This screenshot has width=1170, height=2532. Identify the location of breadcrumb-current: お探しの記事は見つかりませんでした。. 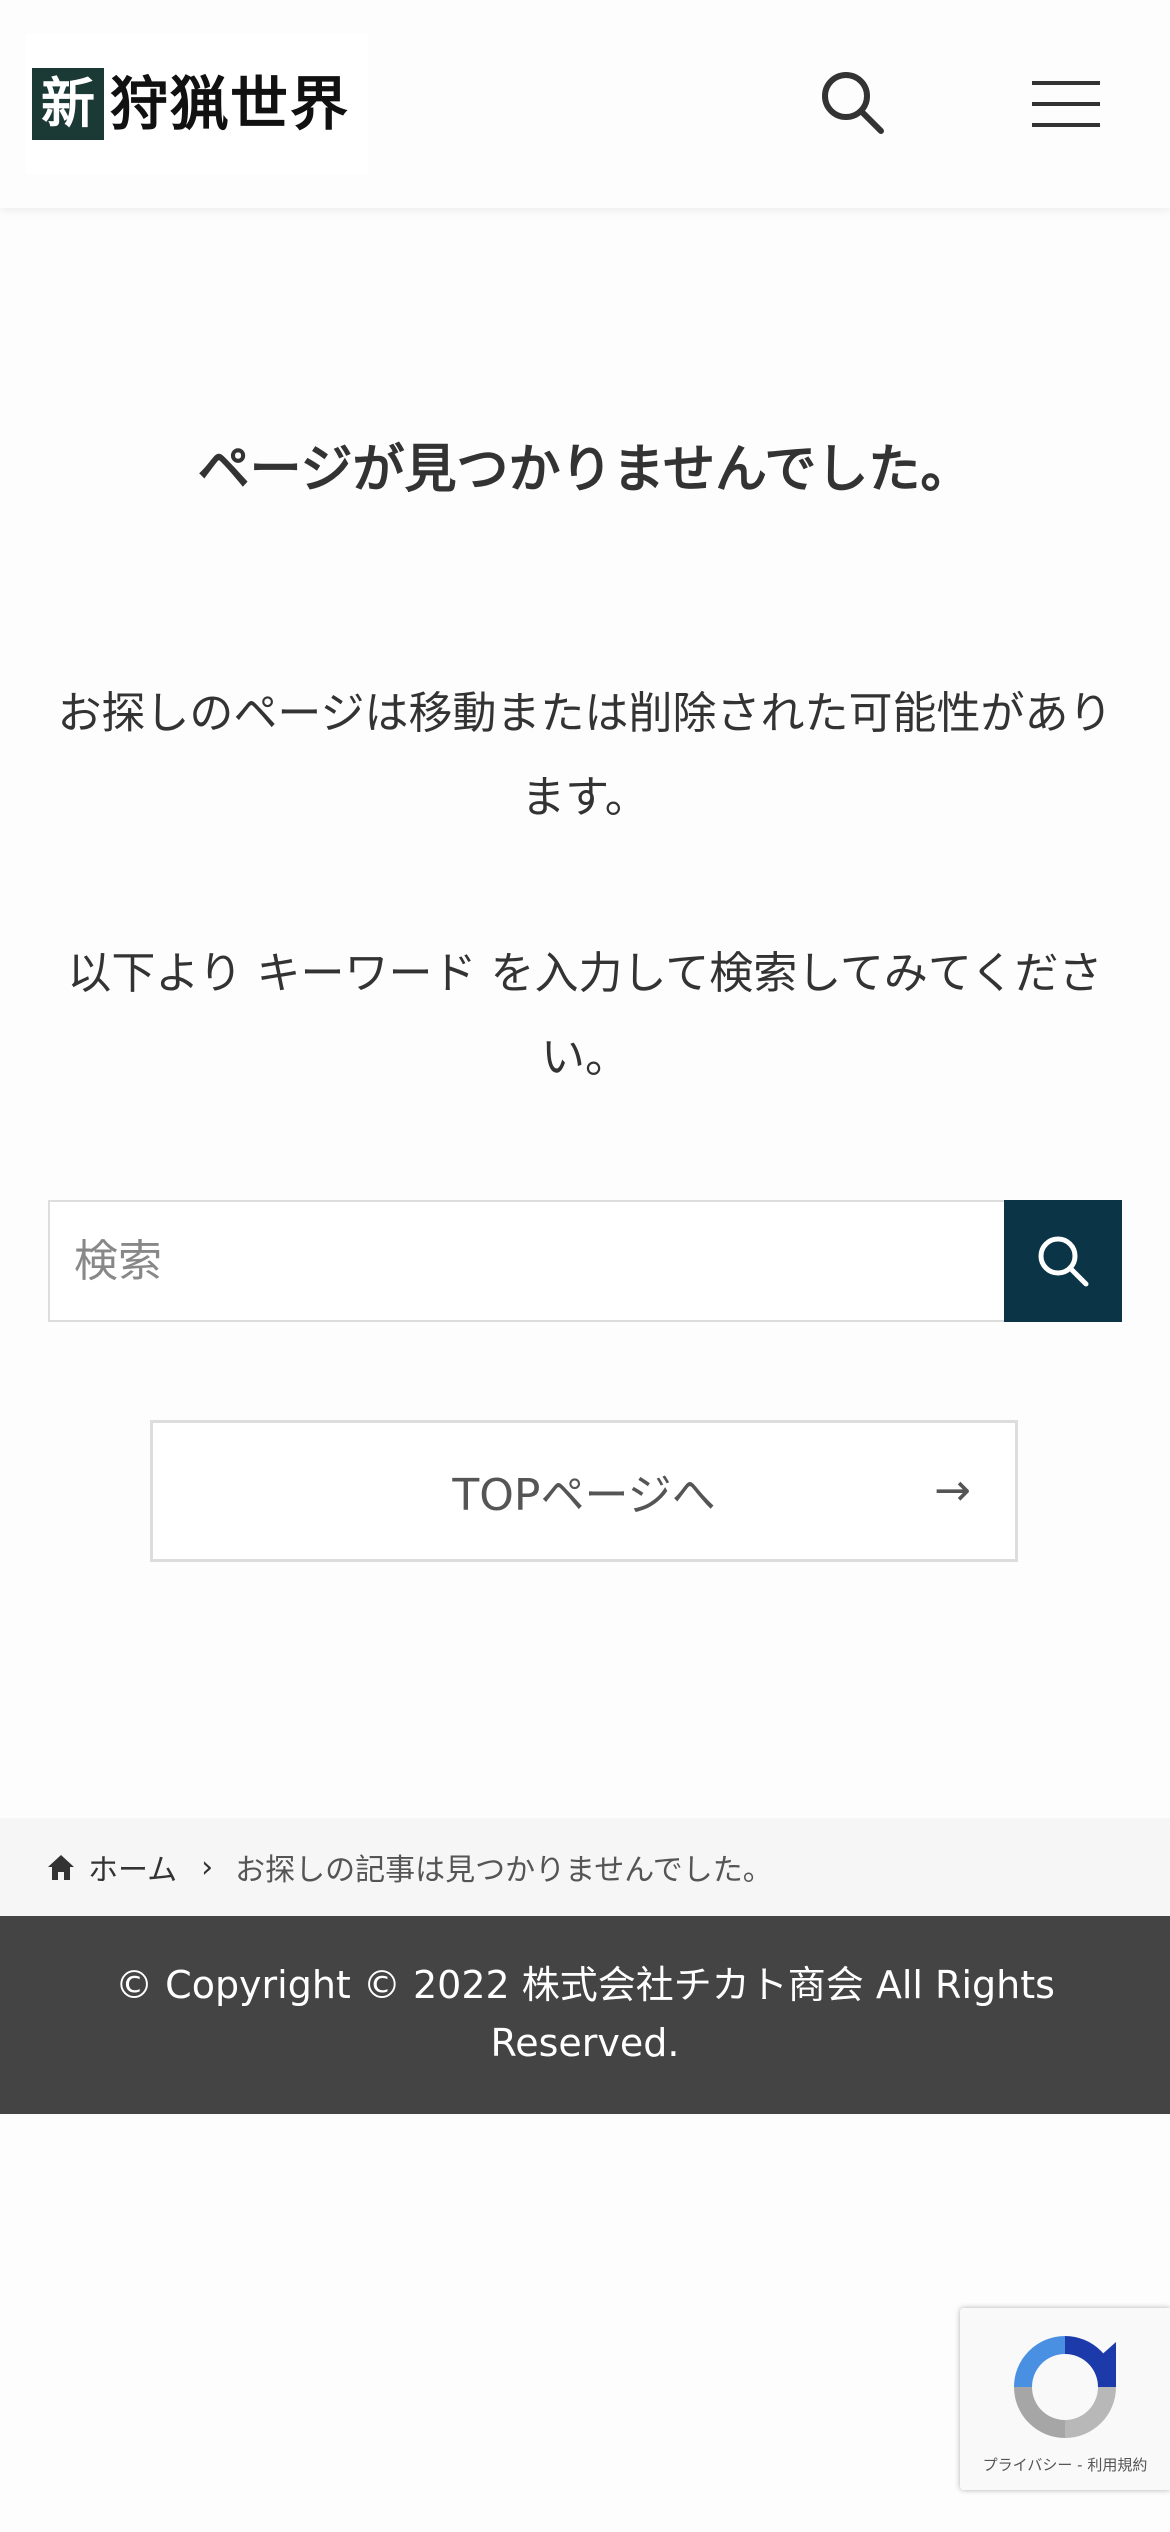
(504, 1870).